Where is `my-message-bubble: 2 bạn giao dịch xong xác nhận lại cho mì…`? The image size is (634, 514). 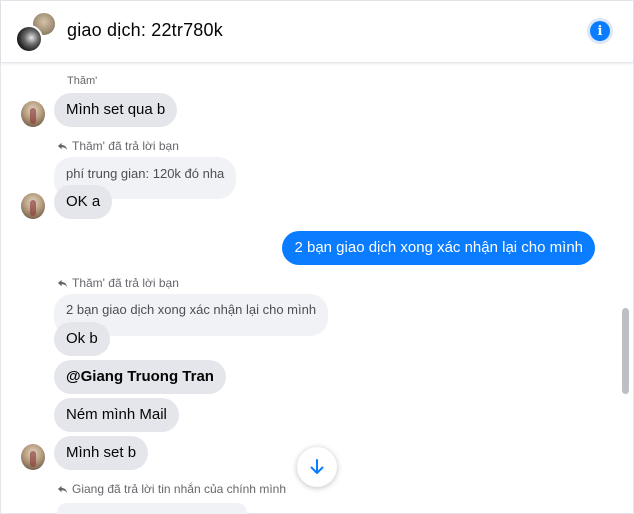 my-message-bubble: 2 bạn giao dịch xong xác nhận lại cho mì… is located at coordinates (438, 248).